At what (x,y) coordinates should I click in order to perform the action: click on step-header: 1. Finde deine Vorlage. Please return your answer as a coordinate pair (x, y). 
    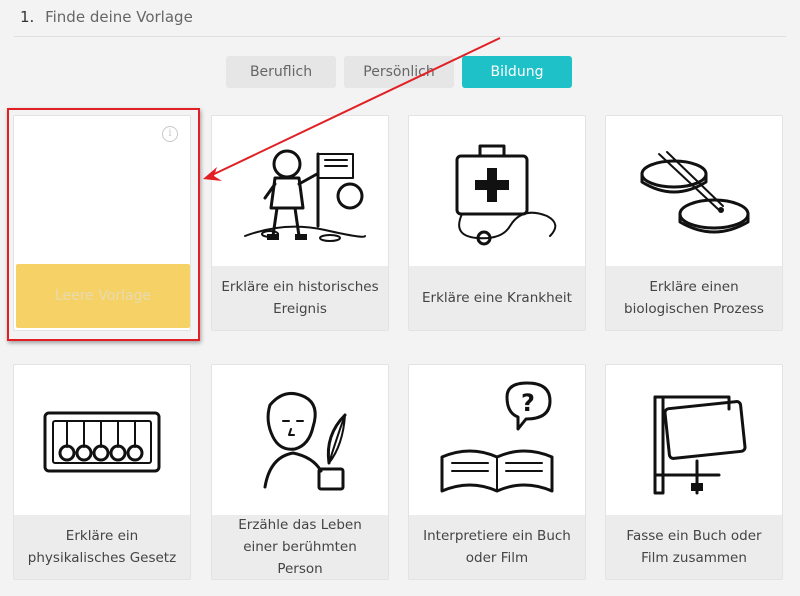
    Looking at the image, I should click on (106, 17).